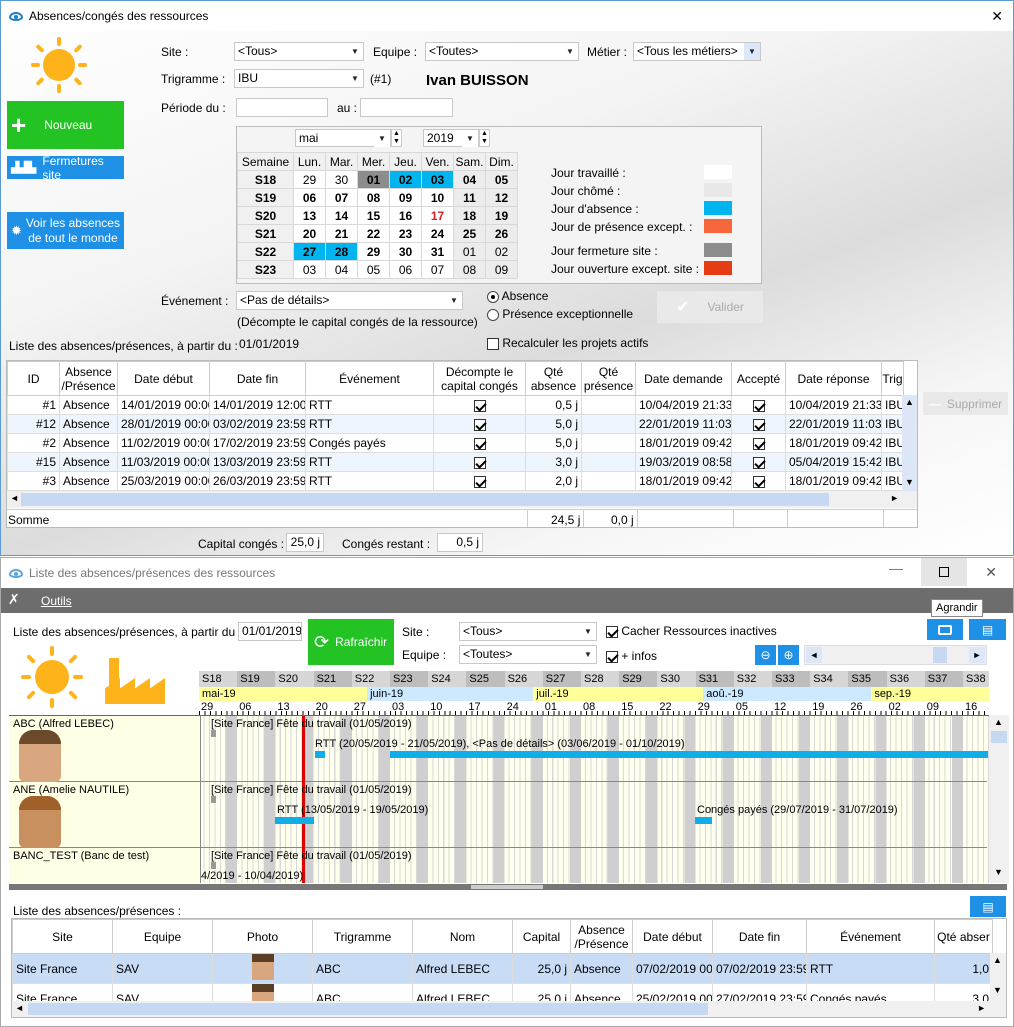 This screenshot has width=1014, height=1027. Describe the element at coordinates (362, 936) in the screenshot. I see `column-header: Trigramme` at that location.